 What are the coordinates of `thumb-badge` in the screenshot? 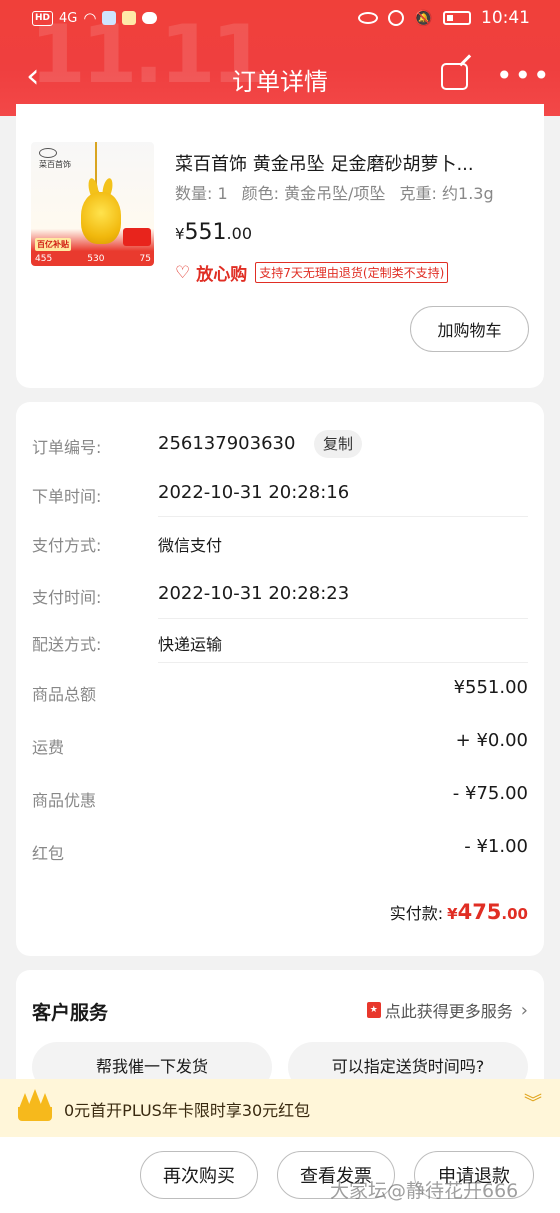 It's located at (137, 237).